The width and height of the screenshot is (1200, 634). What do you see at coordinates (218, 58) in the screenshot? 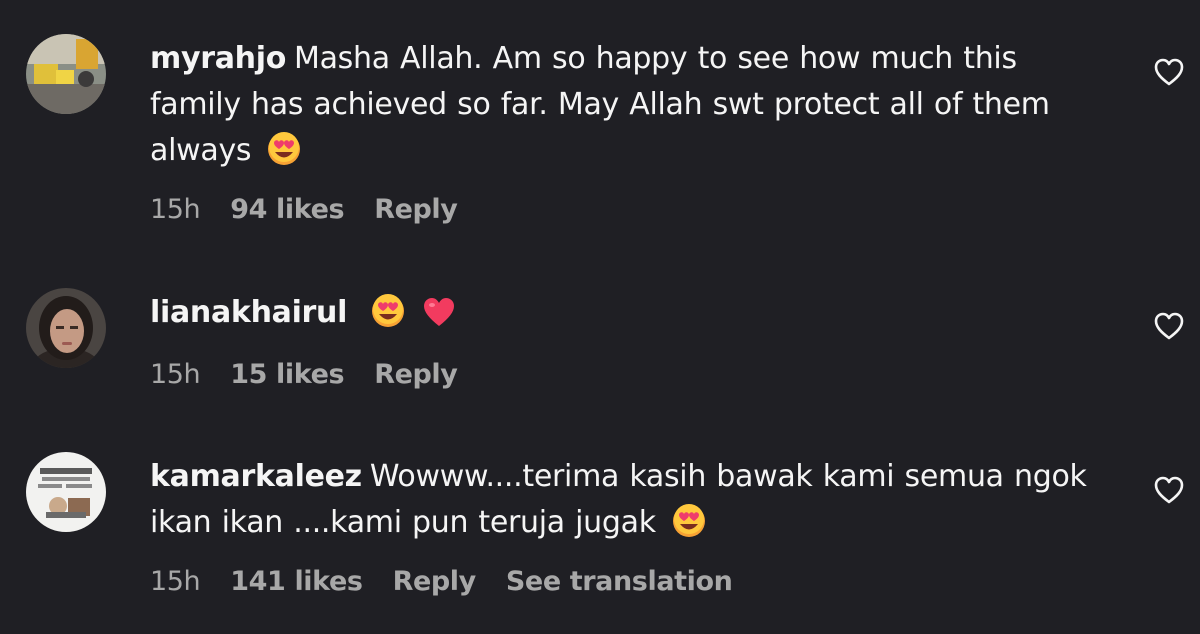
I see `comment-username: myrahjo` at bounding box center [218, 58].